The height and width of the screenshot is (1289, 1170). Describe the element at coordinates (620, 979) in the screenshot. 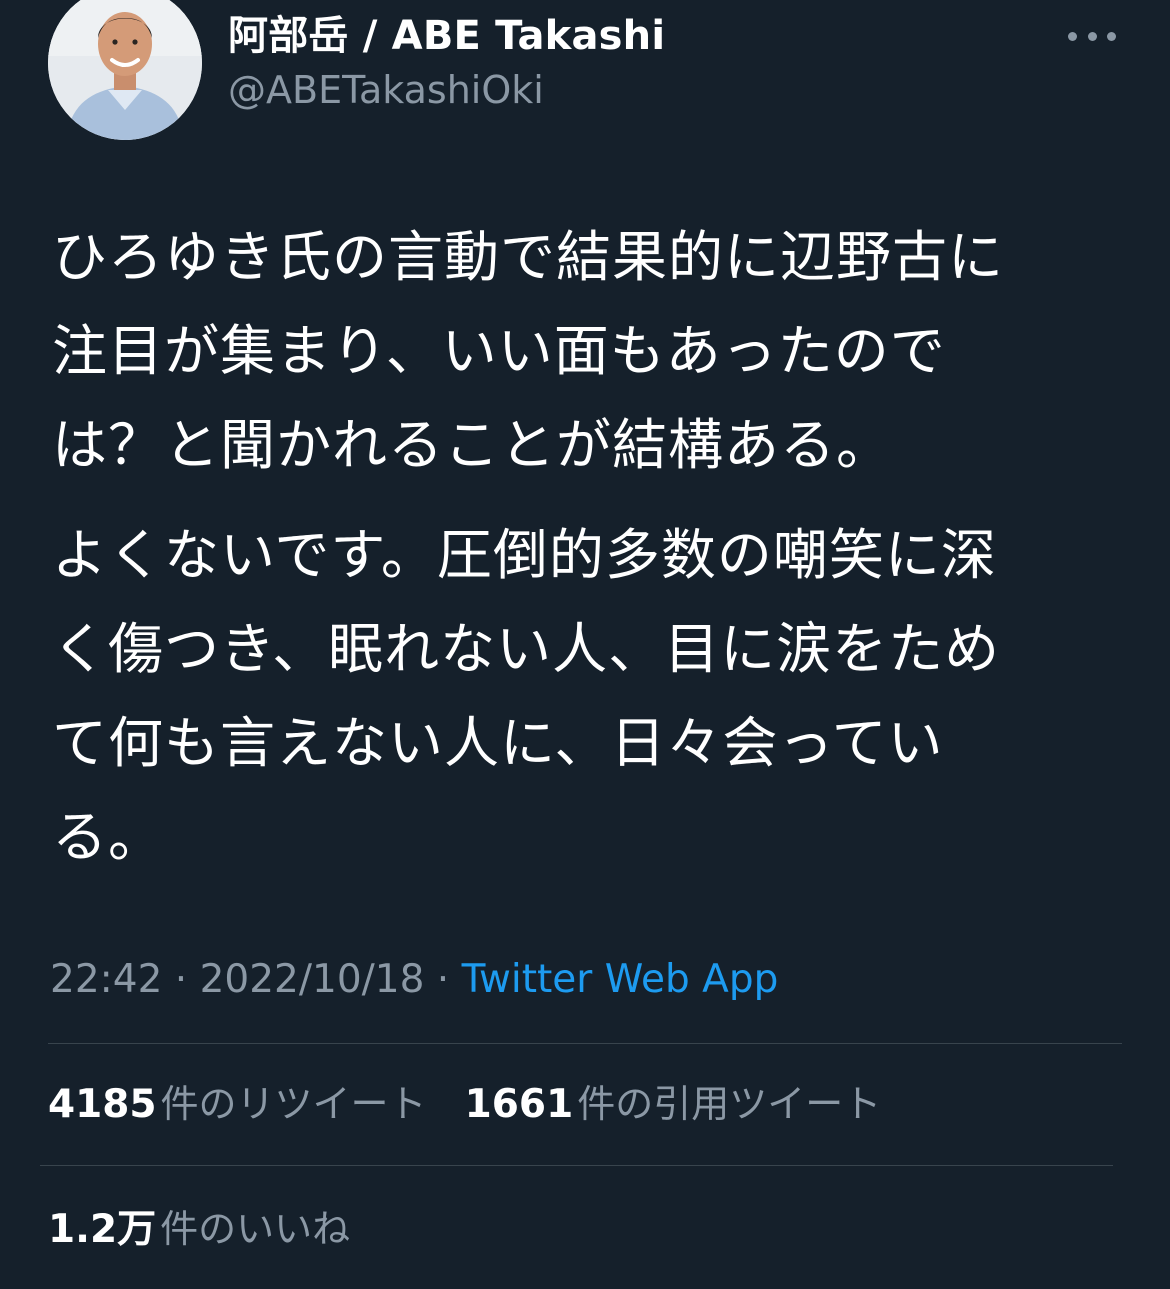

I see `tweet-source-link: Twitter Web App` at that location.